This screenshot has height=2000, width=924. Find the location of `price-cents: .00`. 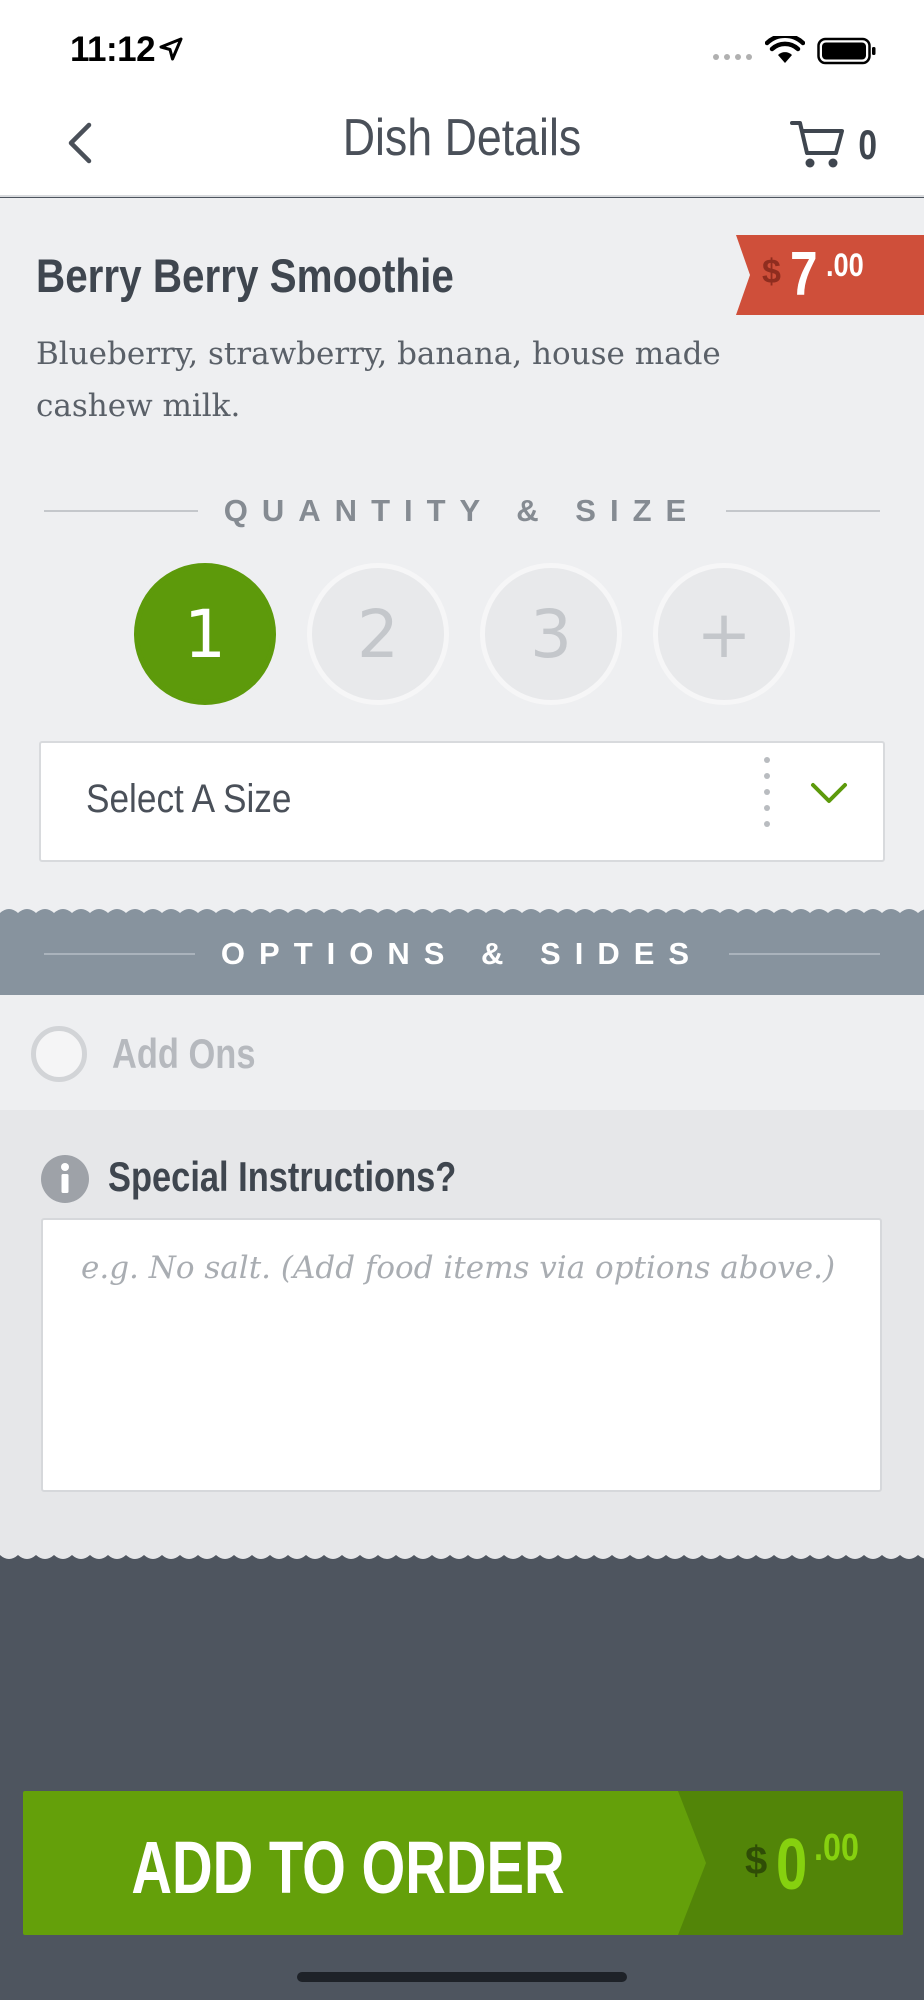

price-cents: .00 is located at coordinates (845, 265).